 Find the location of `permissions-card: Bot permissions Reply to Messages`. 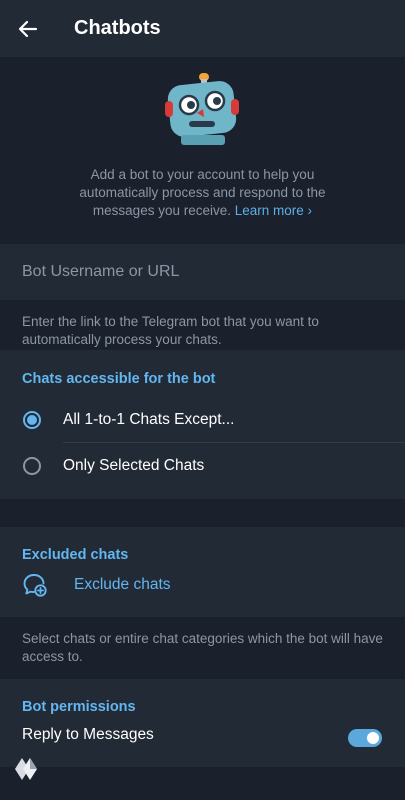

permissions-card: Bot permissions Reply to Messages is located at coordinates (202, 723).